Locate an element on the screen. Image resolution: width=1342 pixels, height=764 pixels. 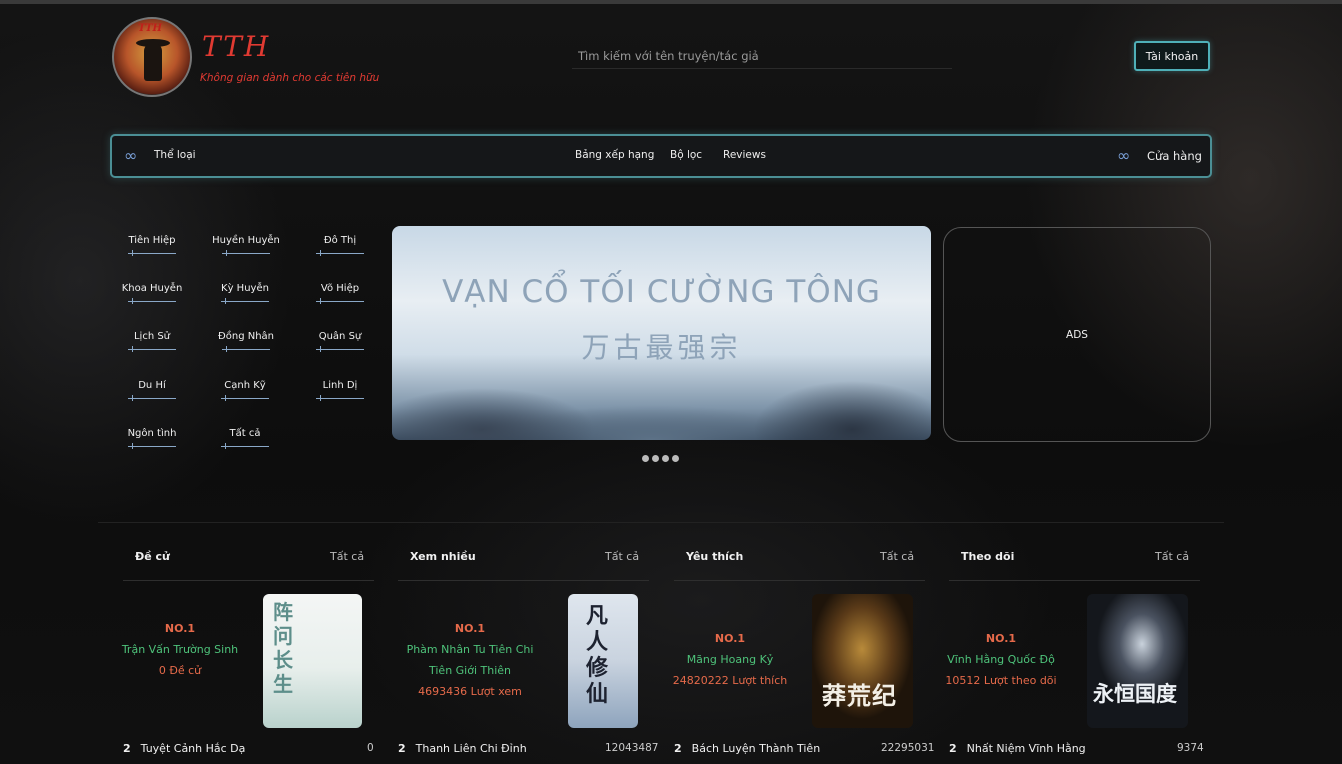
rank-count: 9374 is located at coordinates (1190, 748).